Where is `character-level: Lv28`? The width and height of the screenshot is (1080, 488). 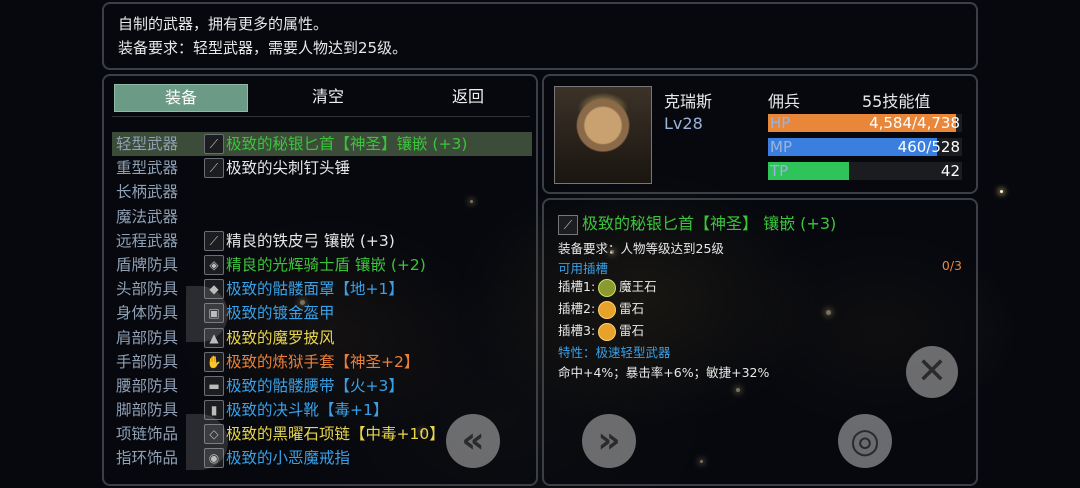 character-level: Lv28 is located at coordinates (683, 123).